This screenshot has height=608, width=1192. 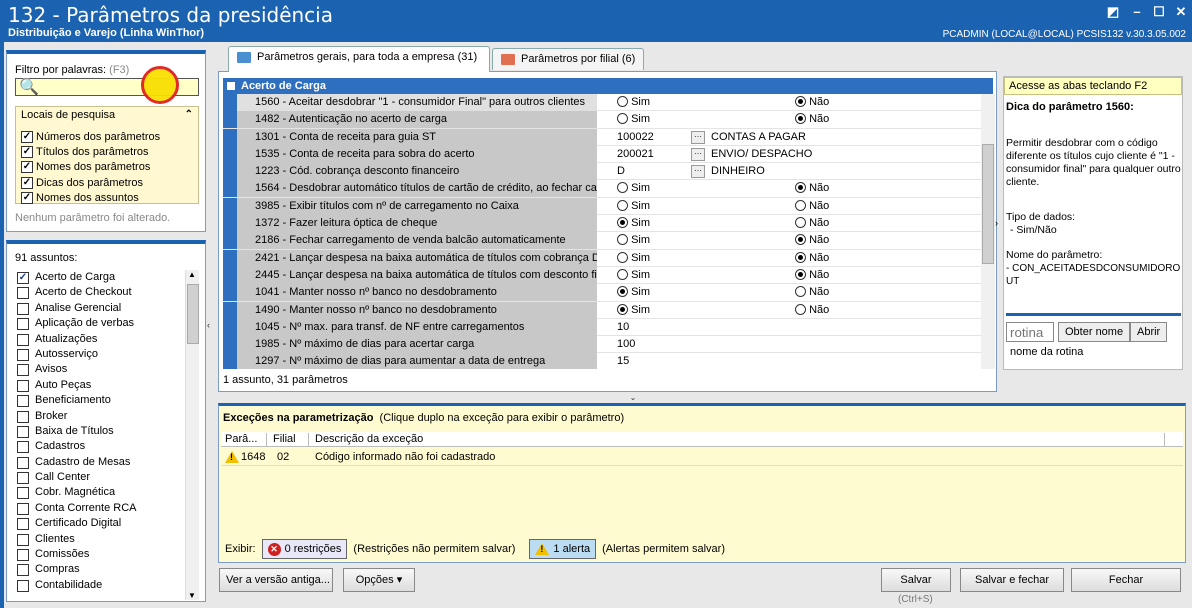 What do you see at coordinates (798, 361) in the screenshot?
I see `param-value: 15` at bounding box center [798, 361].